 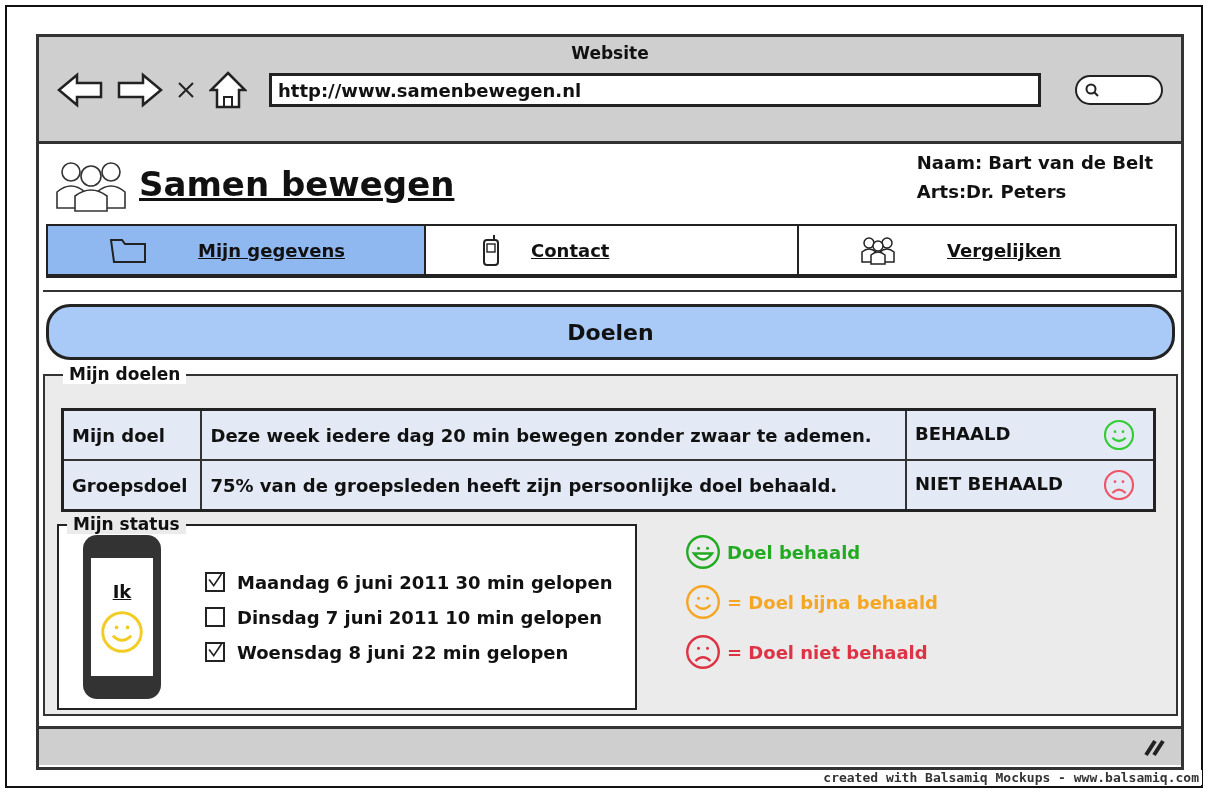 I want to click on search-icon, so click(x=1092, y=90).